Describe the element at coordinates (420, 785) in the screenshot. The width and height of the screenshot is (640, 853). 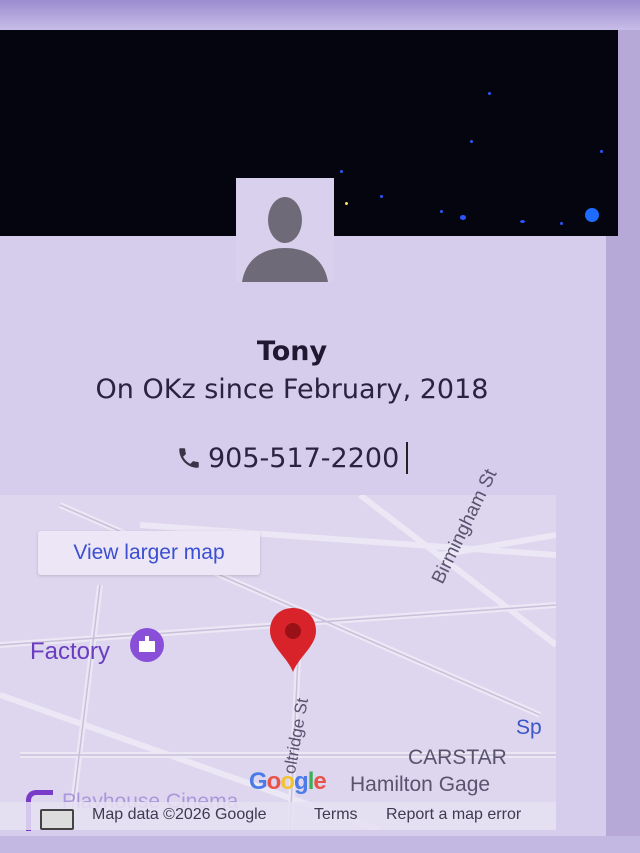
I see `map-label-hamilton-gage: Hamilton Gage` at that location.